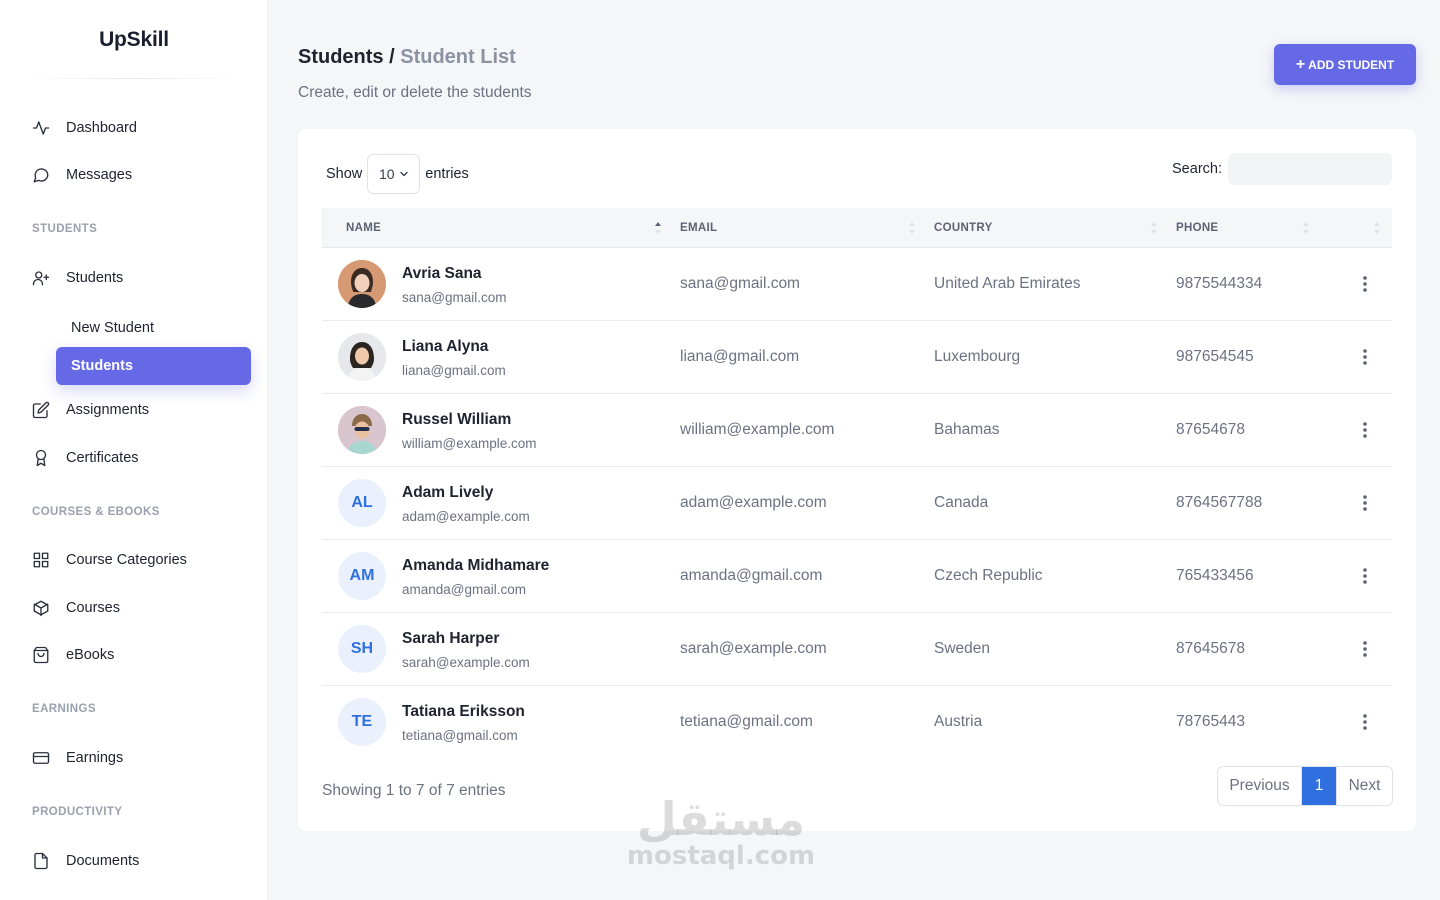 Image resolution: width=1440 pixels, height=900 pixels. I want to click on breadcrumb-root: Students, so click(341, 57).